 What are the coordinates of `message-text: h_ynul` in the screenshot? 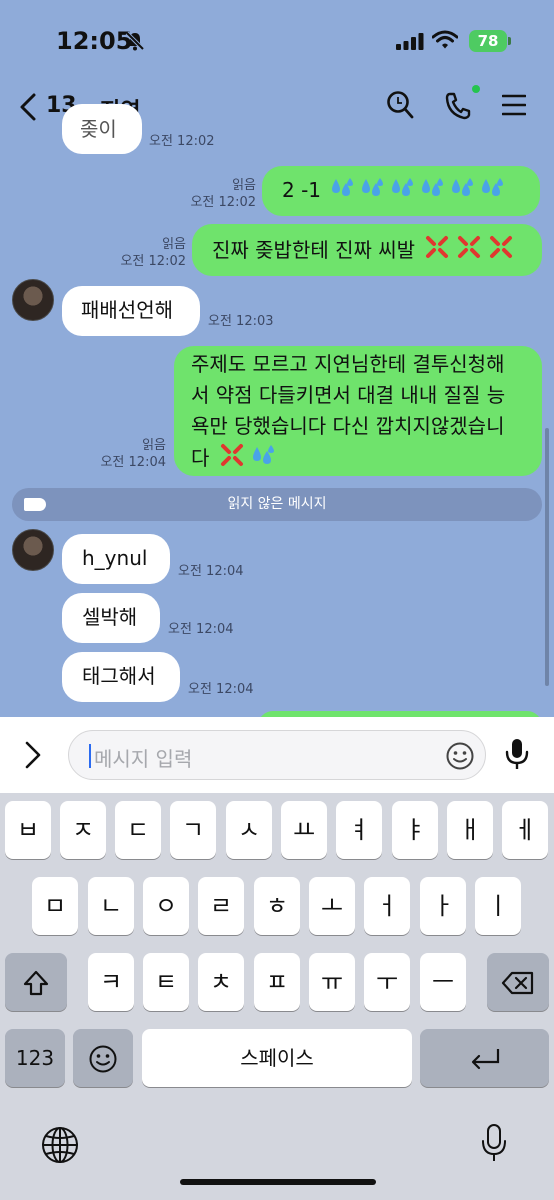 It's located at (115, 558).